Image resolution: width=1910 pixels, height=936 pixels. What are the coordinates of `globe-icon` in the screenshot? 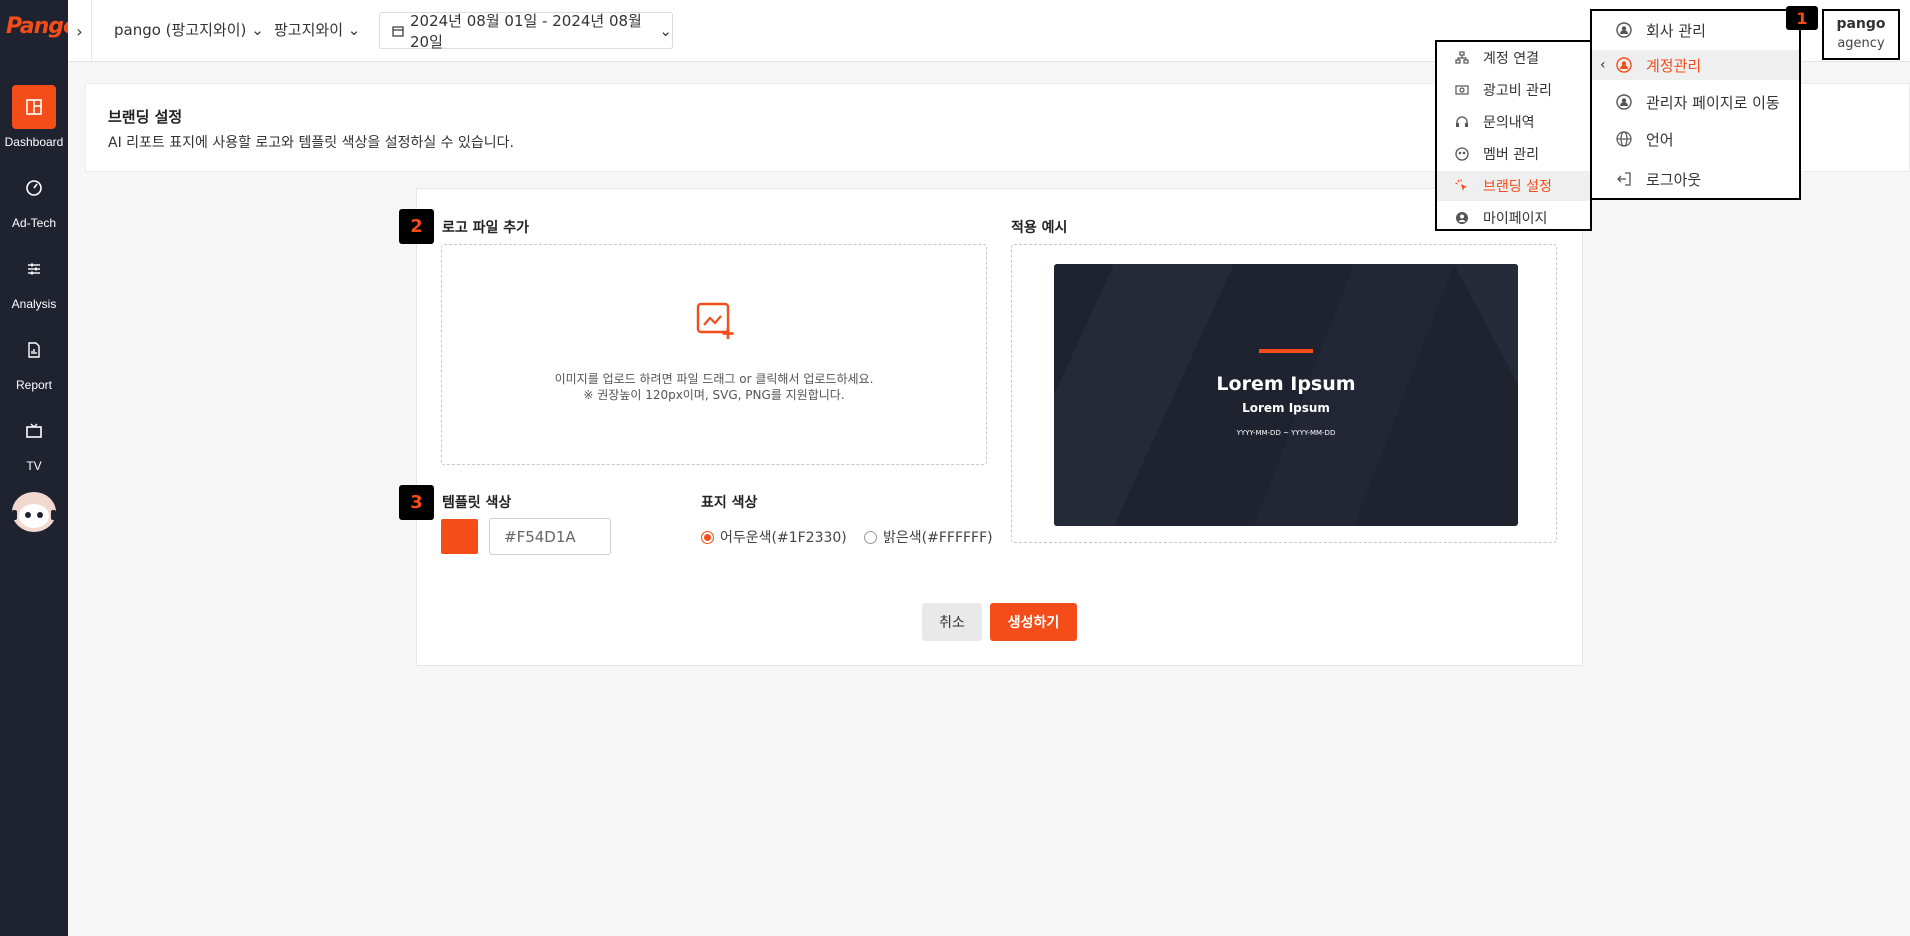 It's located at (1624, 139).